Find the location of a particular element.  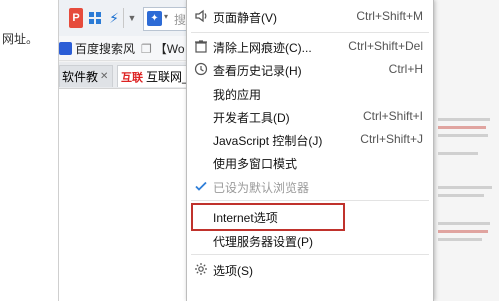

menu-item-js-console: JavaScript 控制台(J) Ctrl+Shift+J is located at coordinates (310, 139).